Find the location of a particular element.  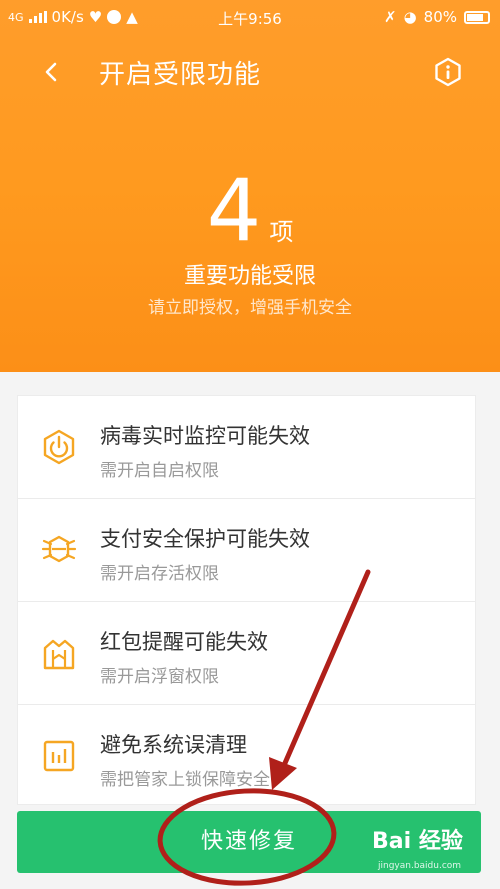

restricted-count: 4项 is located at coordinates (250, 211).